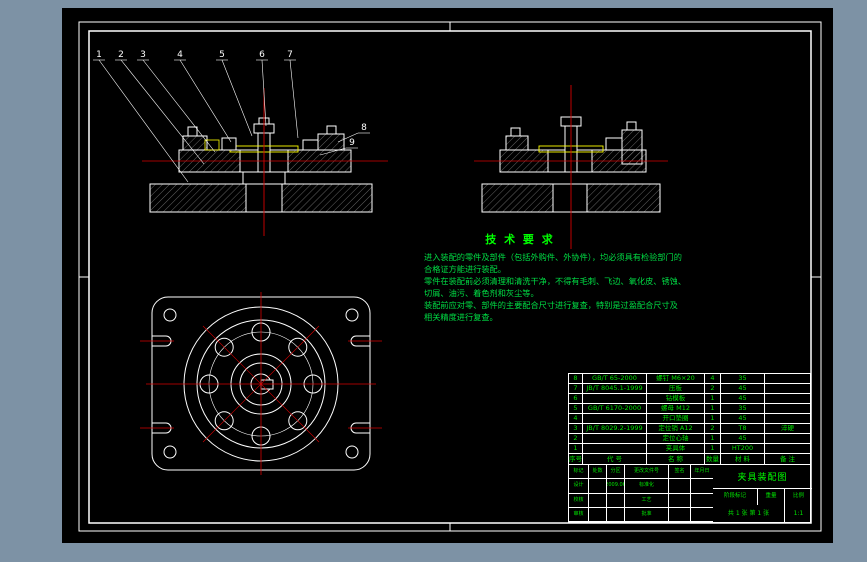 This screenshot has width=867, height=562. I want to click on scale-label: 比例, so click(798, 496).